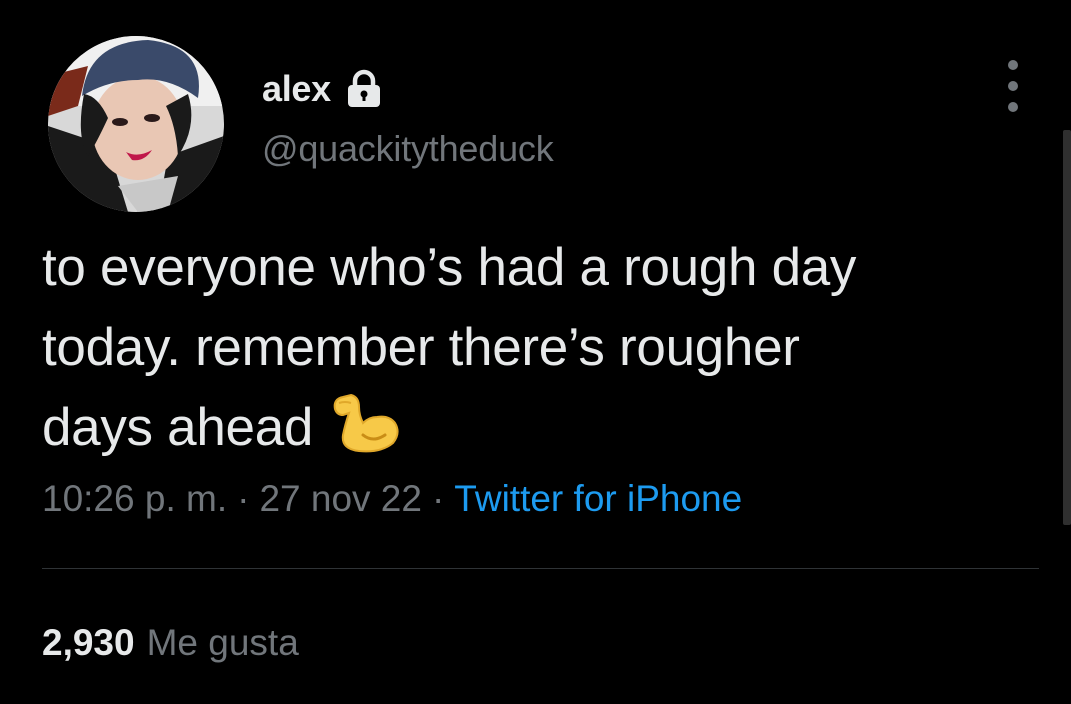 The height and width of the screenshot is (704, 1071). What do you see at coordinates (365, 424) in the screenshot?
I see `flexed-biceps-icon` at bounding box center [365, 424].